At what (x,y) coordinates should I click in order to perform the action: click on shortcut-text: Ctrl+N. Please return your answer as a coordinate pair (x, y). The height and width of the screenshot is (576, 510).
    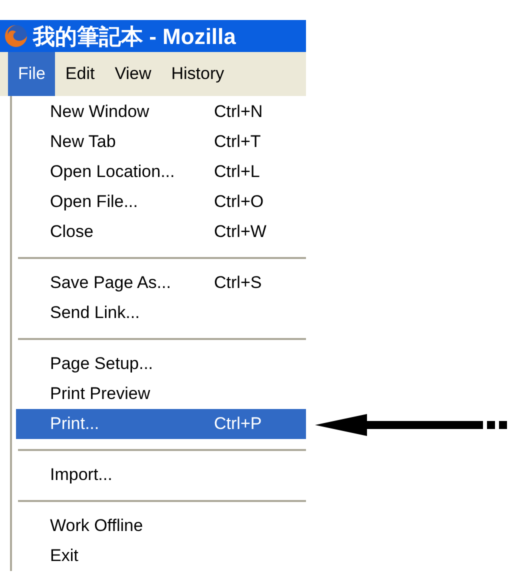
    Looking at the image, I should click on (238, 112).